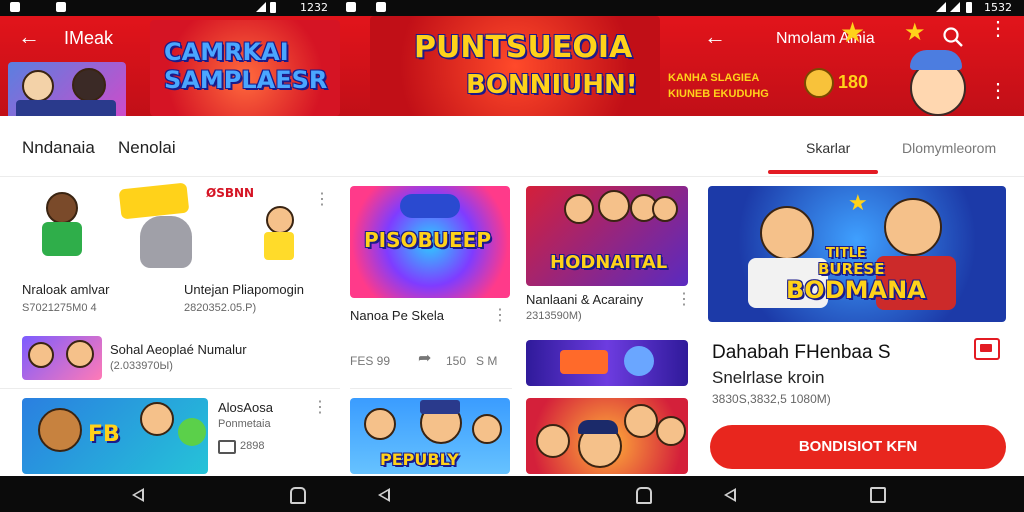  What do you see at coordinates (771, 399) in the screenshot?
I see `featured-meta: 3830S,3832,5 1080M)` at bounding box center [771, 399].